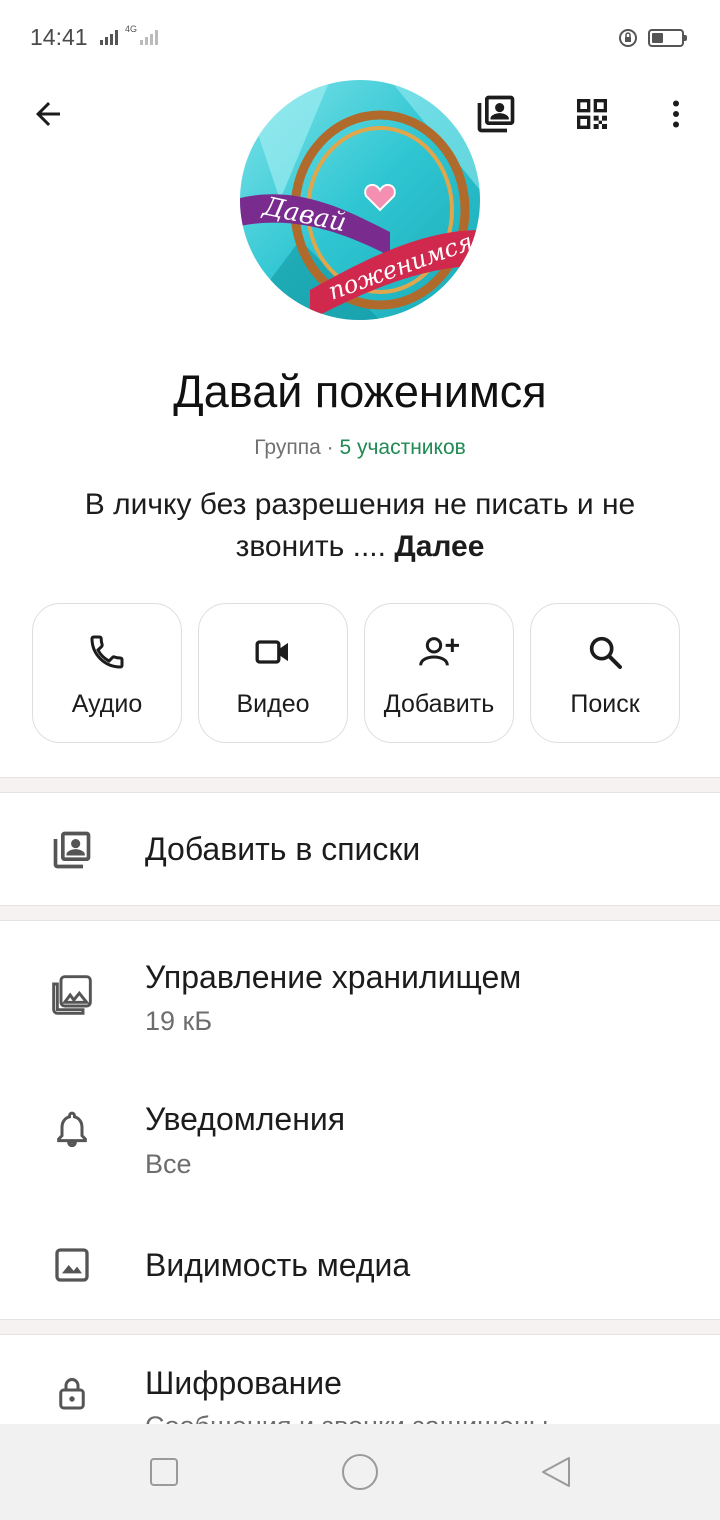 The image size is (720, 1520). I want to click on media-visibility-label: Видимость медиа, so click(278, 1265).